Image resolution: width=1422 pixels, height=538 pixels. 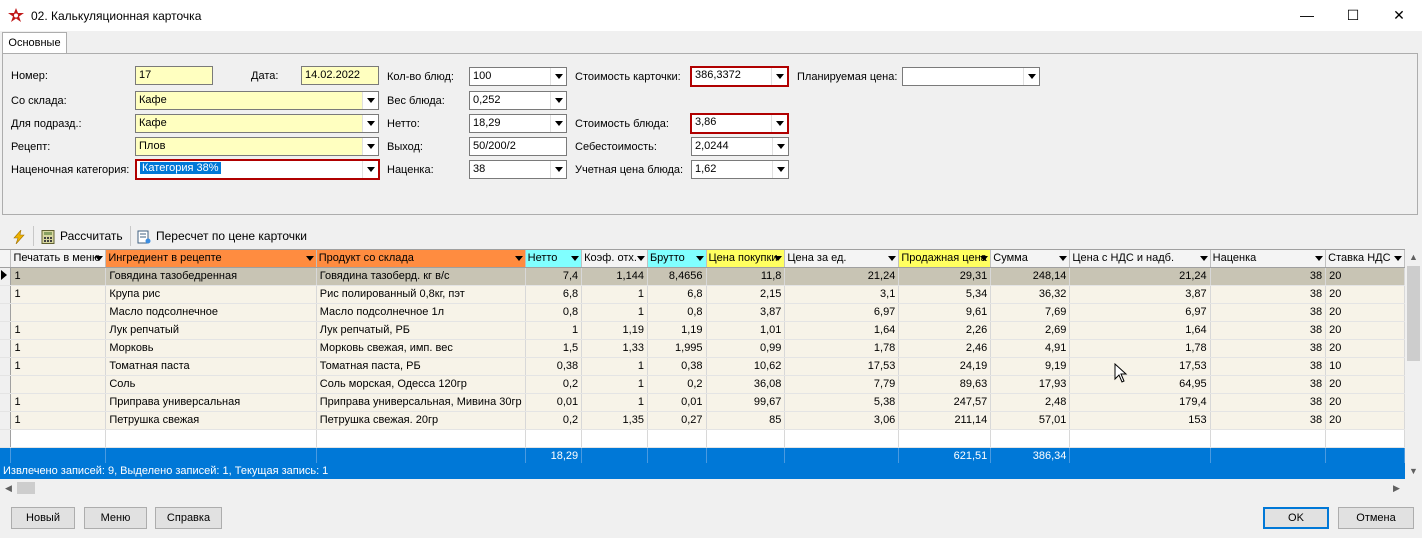 I want to click on table-cell: Масло подсолнечное, so click(x=211, y=312).